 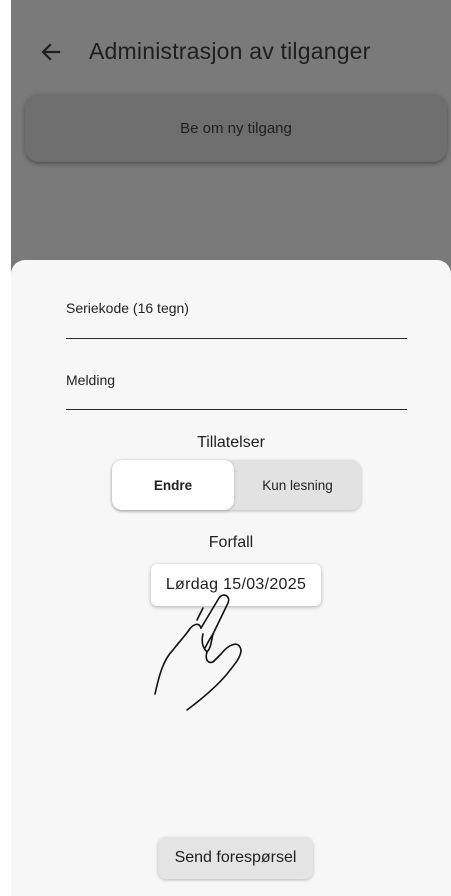 I want to click on permissions-toggle: Endre Kun lesning, so click(x=236, y=485).